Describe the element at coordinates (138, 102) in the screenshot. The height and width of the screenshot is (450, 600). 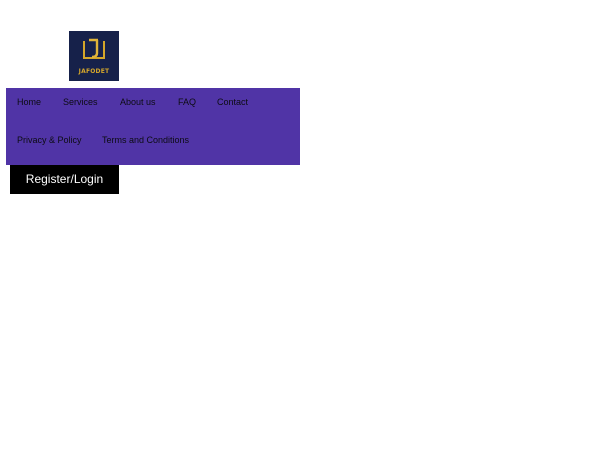
I see `nav-item-about-us: About us` at that location.